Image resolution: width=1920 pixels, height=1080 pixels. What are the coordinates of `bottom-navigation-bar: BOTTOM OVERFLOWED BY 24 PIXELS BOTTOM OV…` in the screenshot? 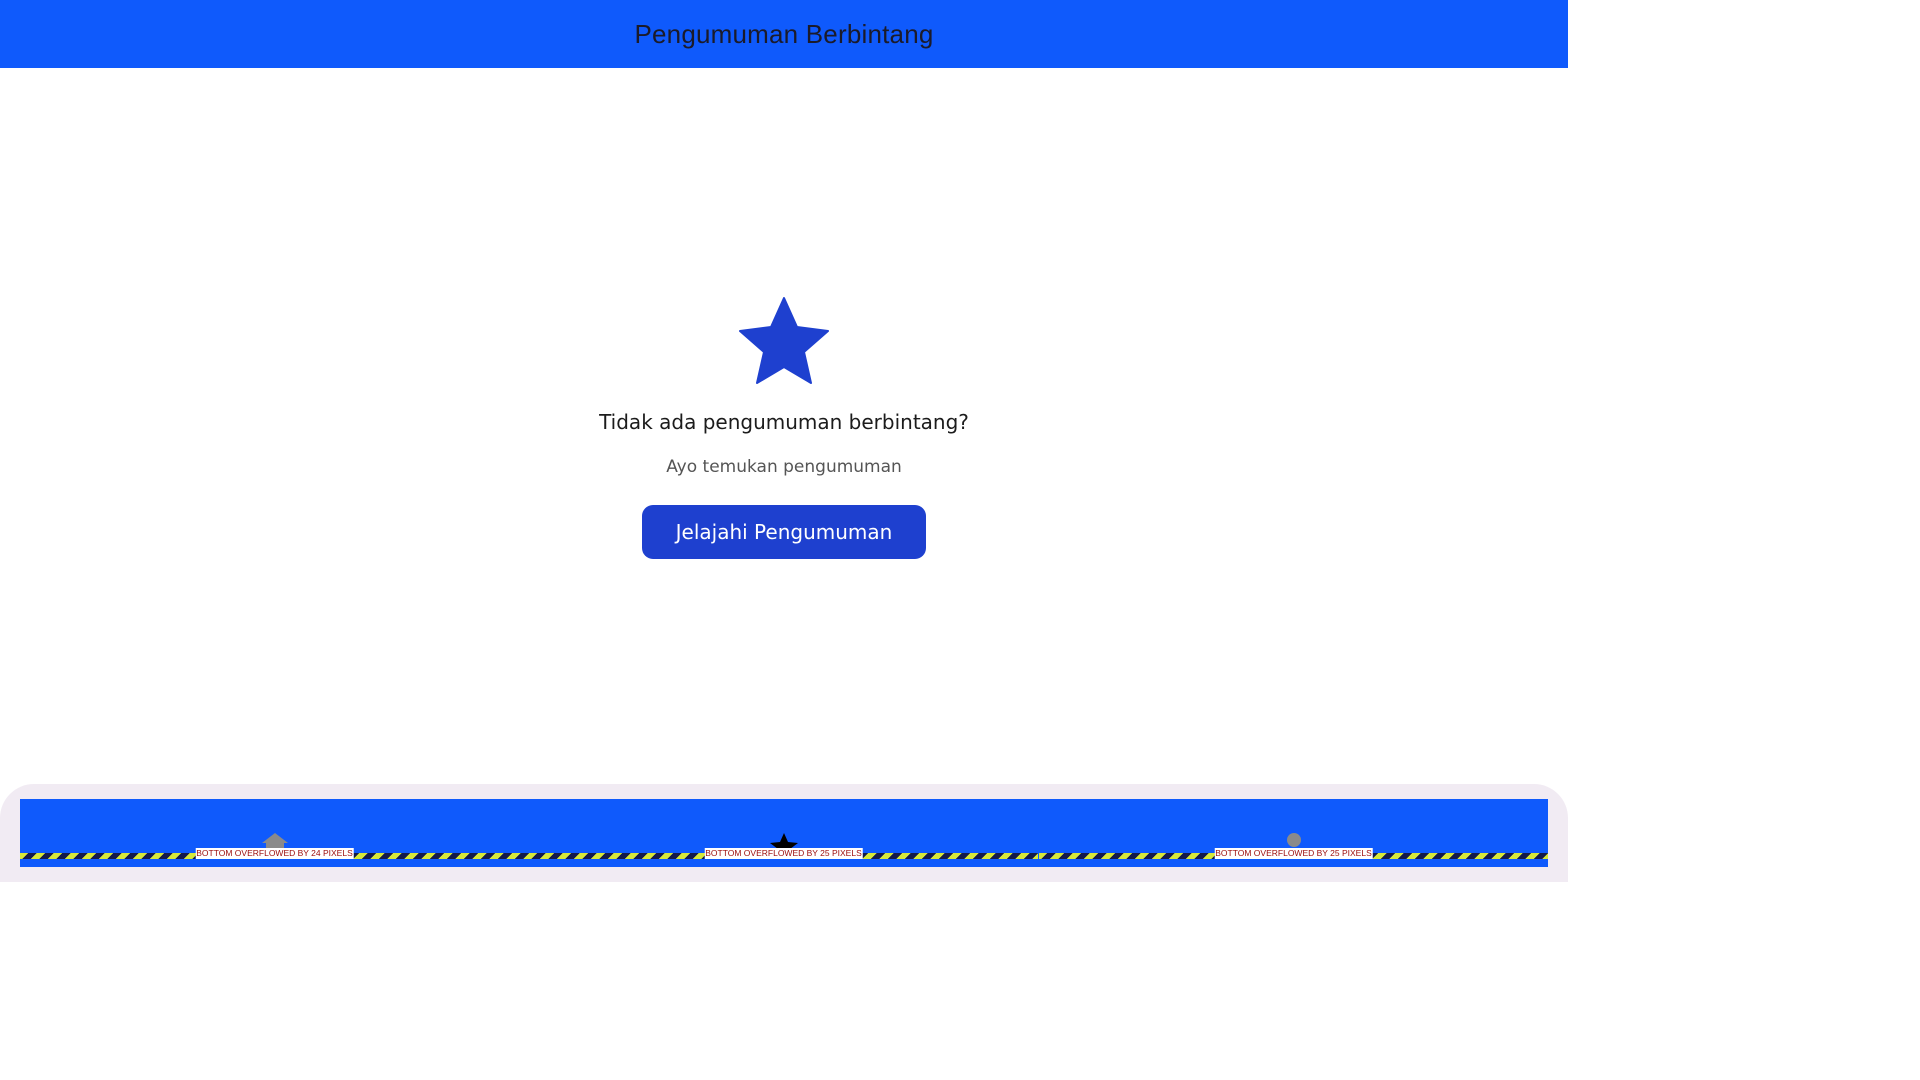 It's located at (784, 833).